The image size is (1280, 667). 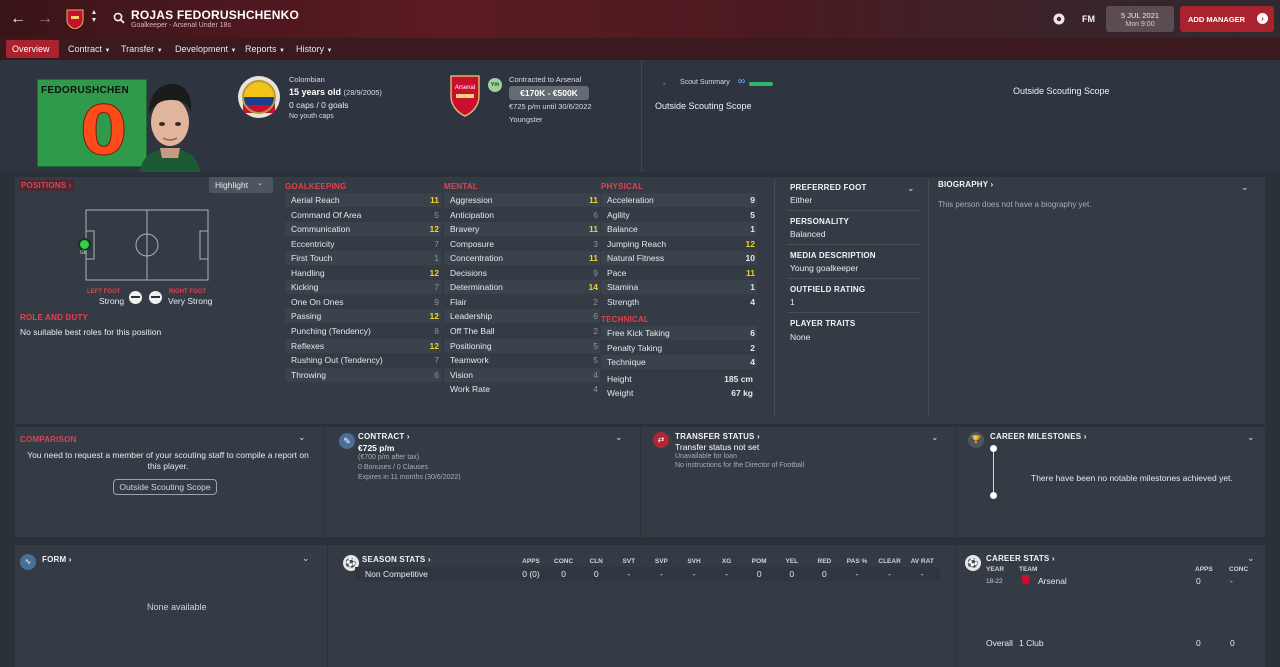 What do you see at coordinates (922, 561) in the screenshot?
I see `season-stat-header: AV RAT` at bounding box center [922, 561].